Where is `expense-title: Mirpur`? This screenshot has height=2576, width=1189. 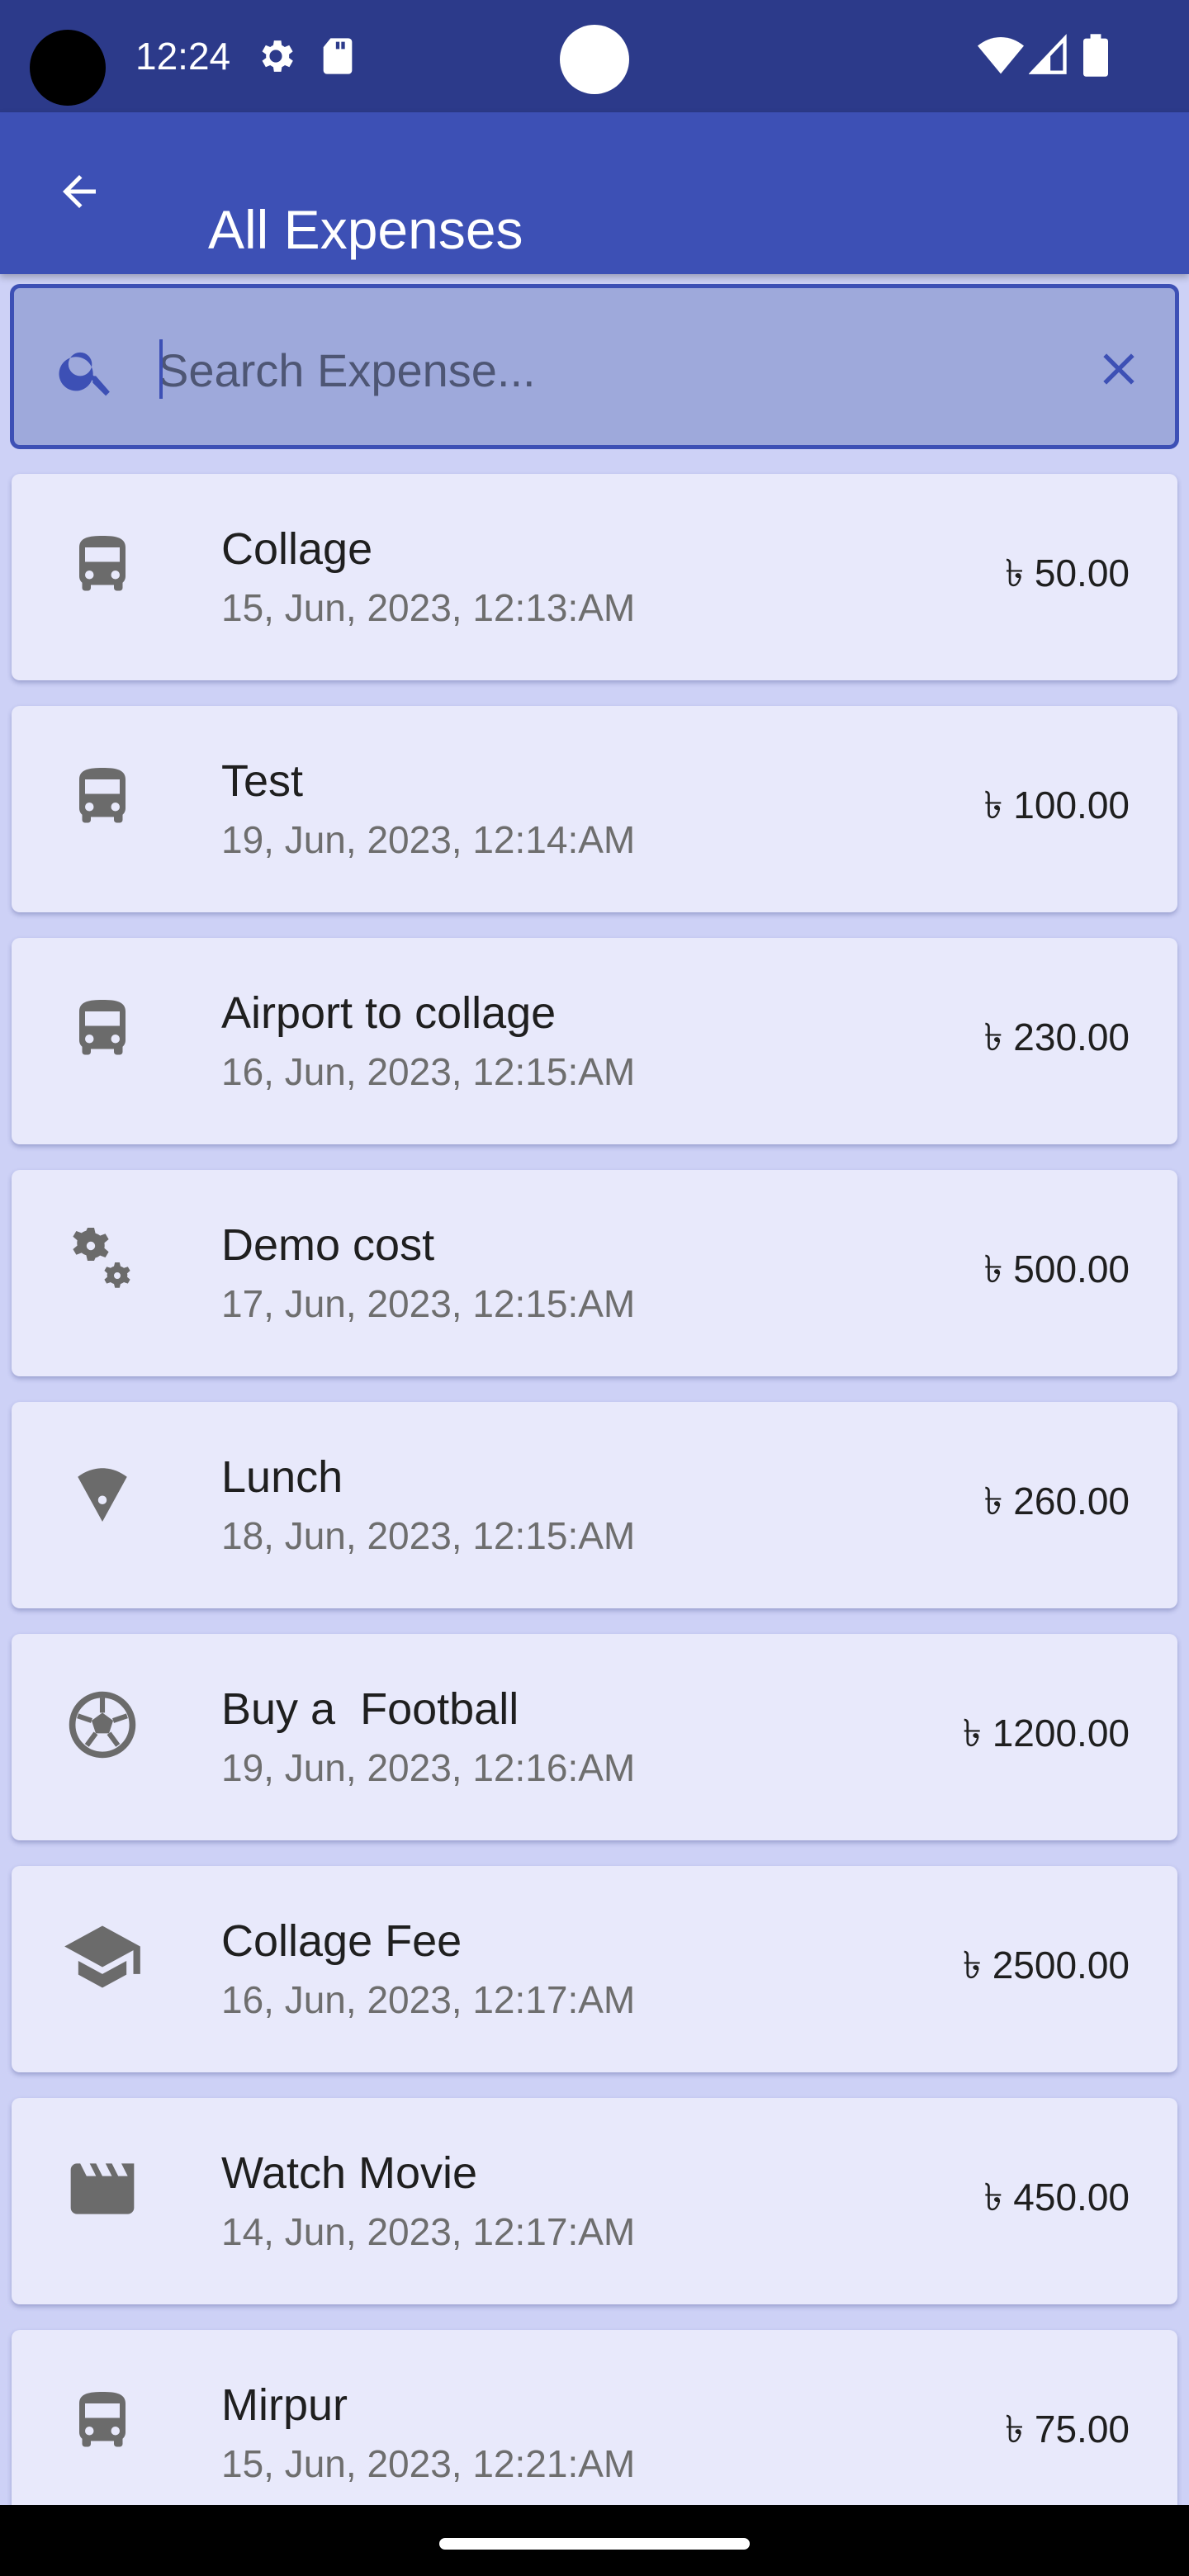
expense-title: Mirpur is located at coordinates (284, 2405).